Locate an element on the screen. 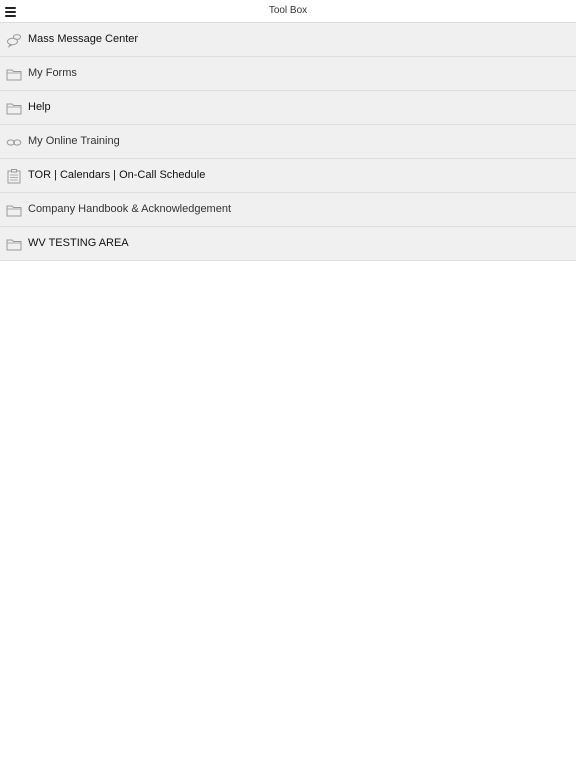 The image size is (576, 768). list-item-label: TOR | Calendars | On-Call Schedule is located at coordinates (117, 175).